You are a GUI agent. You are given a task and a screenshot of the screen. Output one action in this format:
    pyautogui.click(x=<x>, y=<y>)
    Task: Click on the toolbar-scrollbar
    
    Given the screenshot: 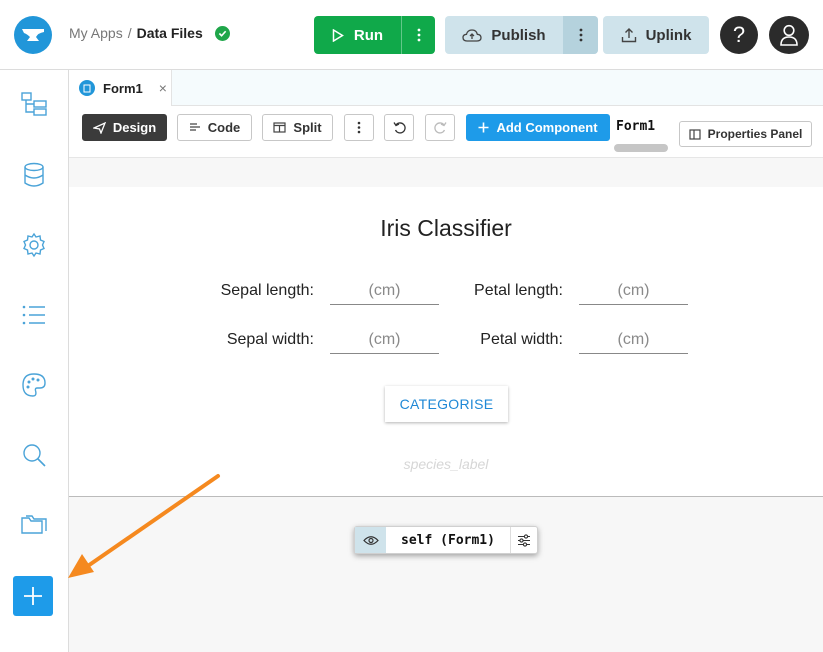 What is the action you would take?
    pyautogui.click(x=641, y=148)
    